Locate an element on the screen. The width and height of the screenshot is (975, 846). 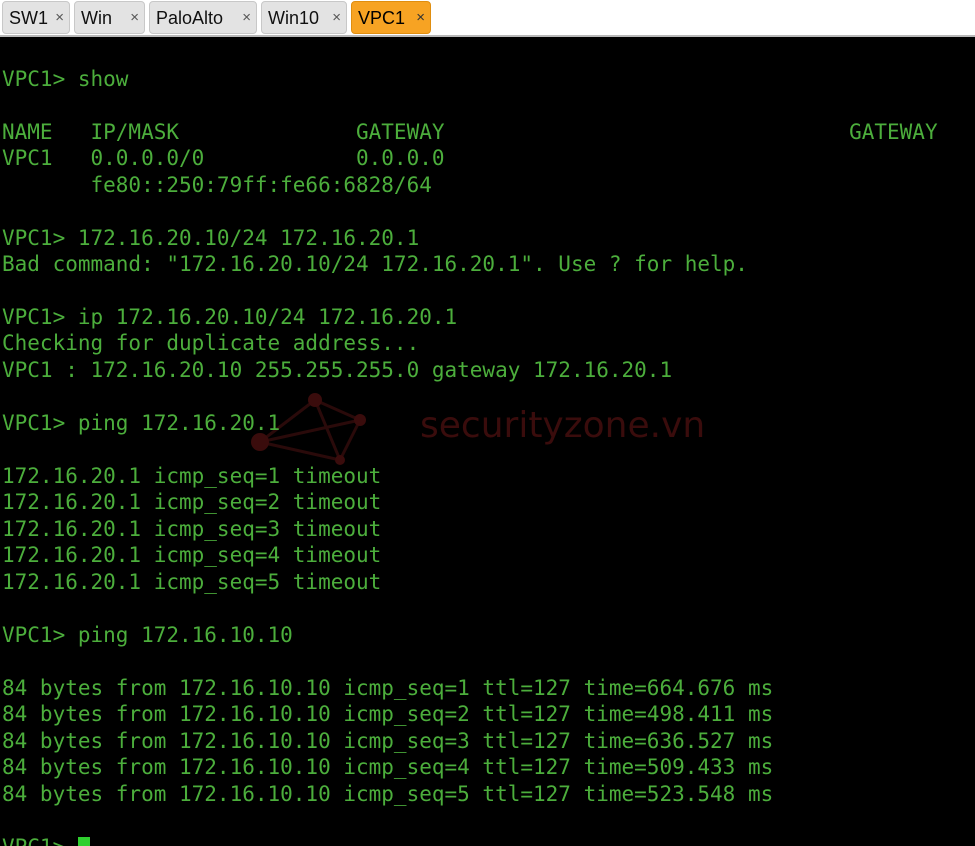
tab-label: Win is located at coordinates (96, 18).